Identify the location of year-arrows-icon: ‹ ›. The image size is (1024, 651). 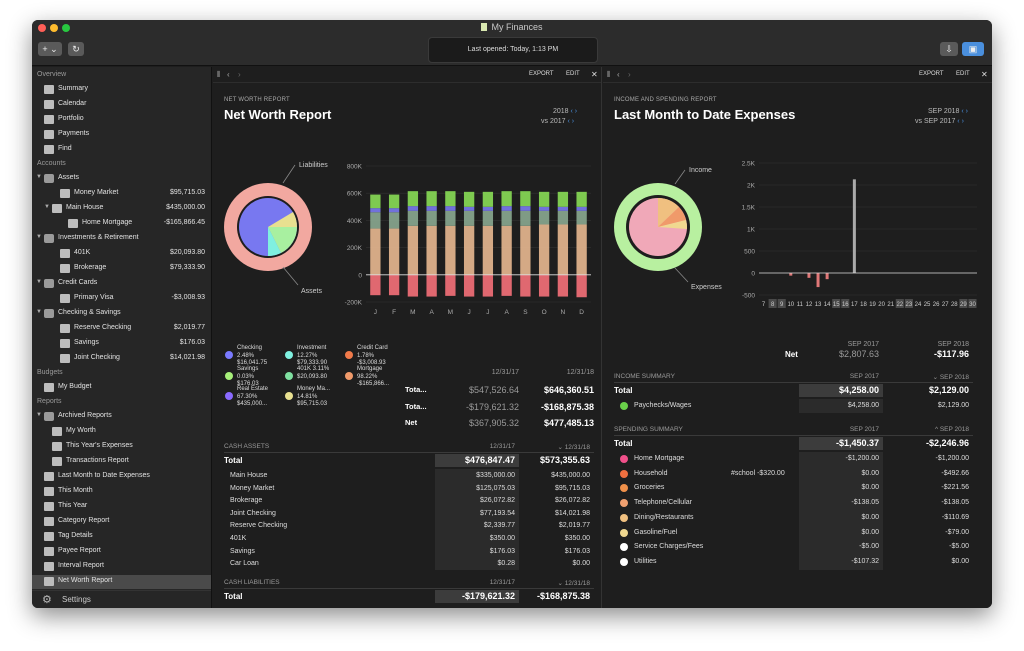
(574, 111).